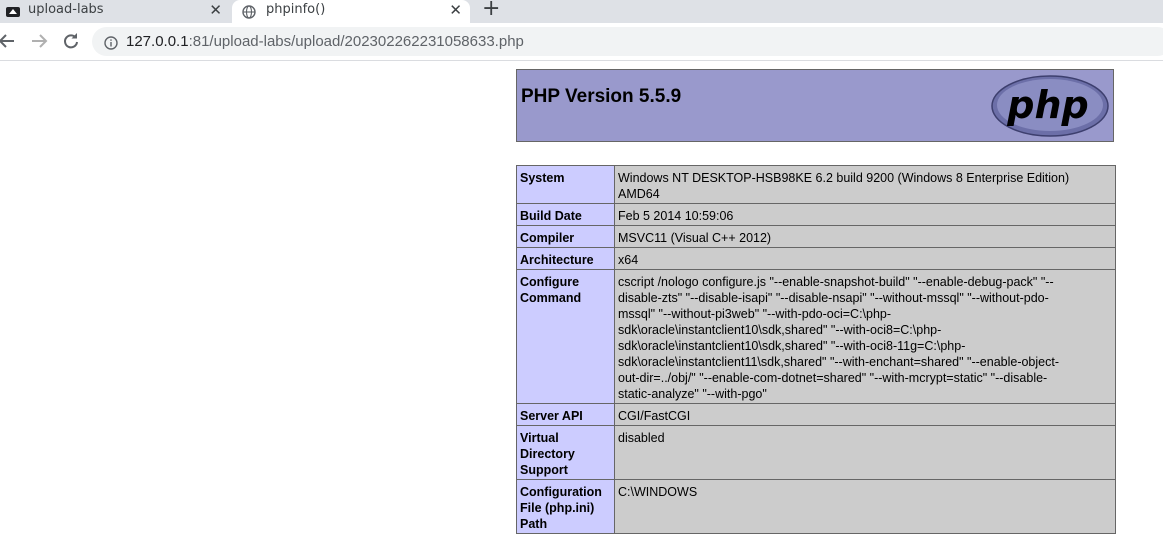 This screenshot has width=1163, height=542. I want to click on tab-upload-labs: upload-labs ✕, so click(115, 11).